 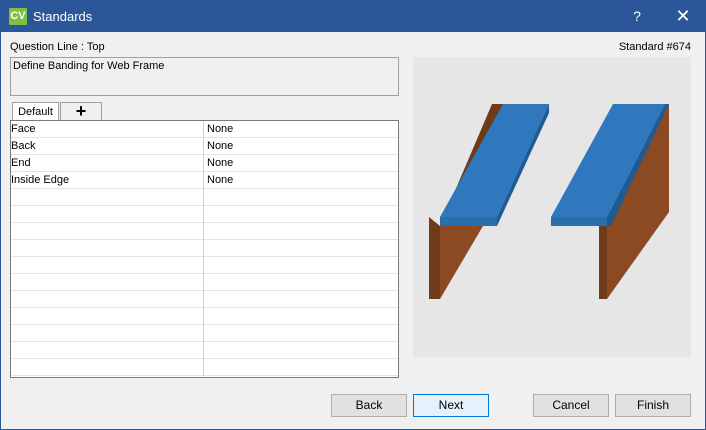 I want to click on right-frame-side-face, so click(x=603, y=258).